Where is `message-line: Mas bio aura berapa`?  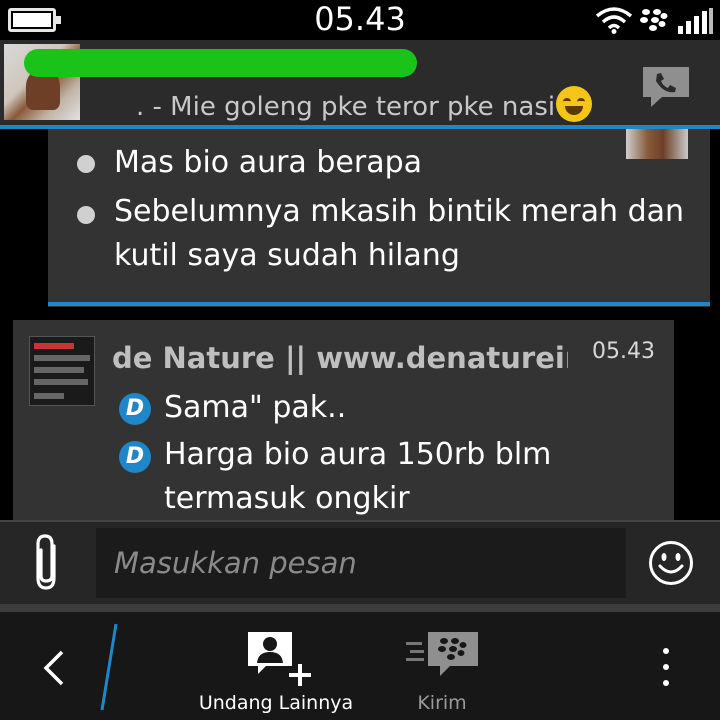
message-line: Mas bio aura berapa is located at coordinates (268, 162).